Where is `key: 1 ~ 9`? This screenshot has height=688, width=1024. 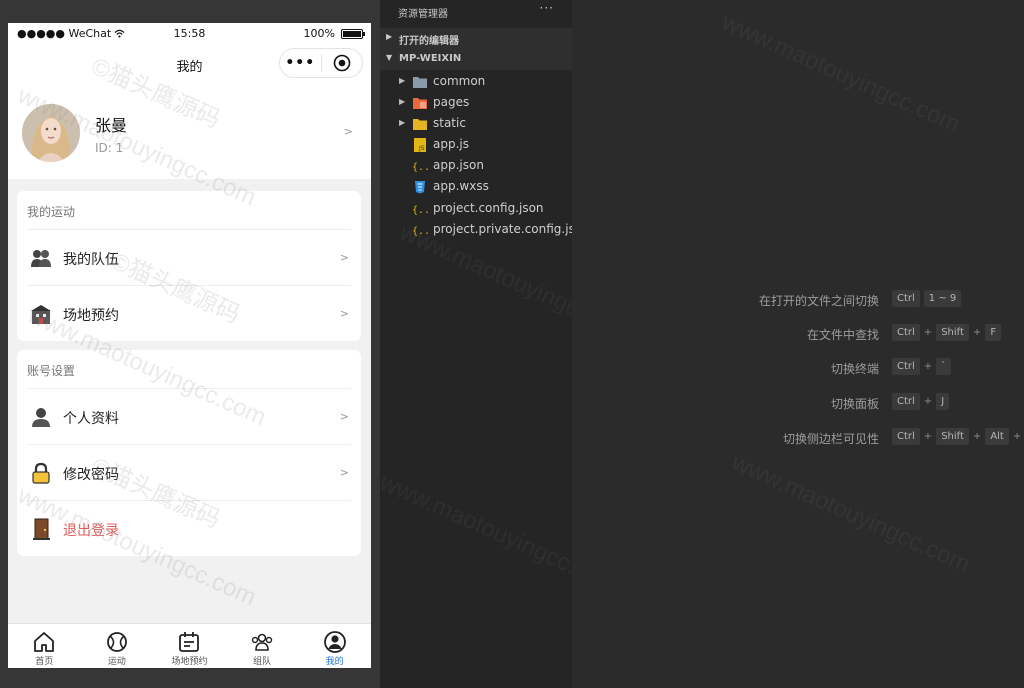
key: 1 ~ 9 is located at coordinates (942, 298).